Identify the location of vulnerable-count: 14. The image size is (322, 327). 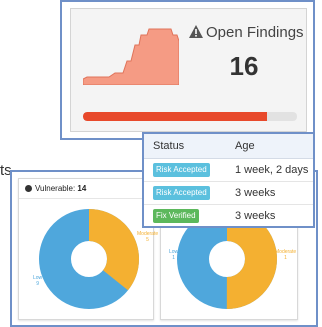
(82, 188).